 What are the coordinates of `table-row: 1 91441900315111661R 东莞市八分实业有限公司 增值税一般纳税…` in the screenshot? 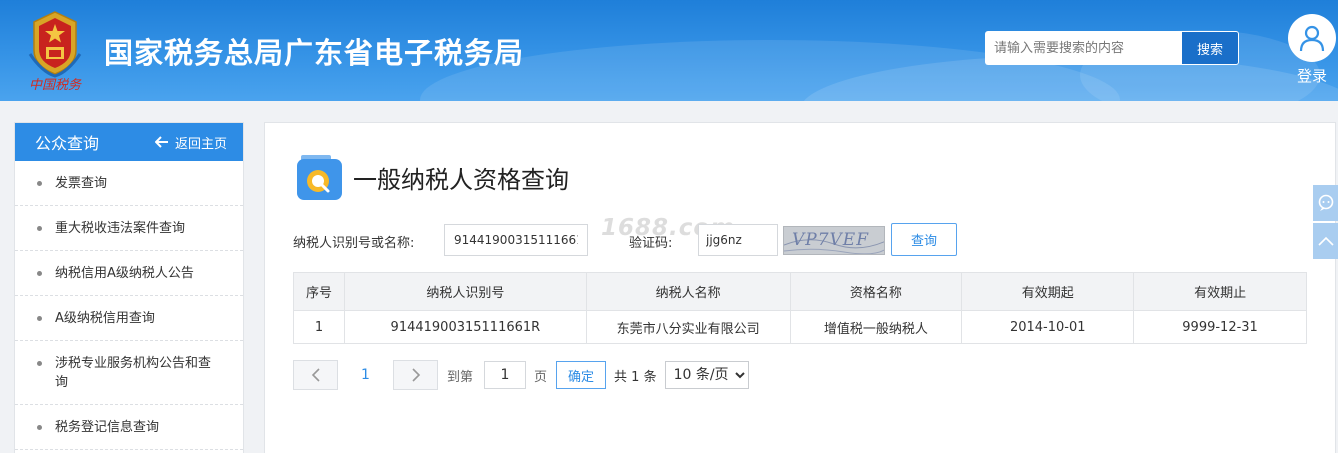 It's located at (800, 327).